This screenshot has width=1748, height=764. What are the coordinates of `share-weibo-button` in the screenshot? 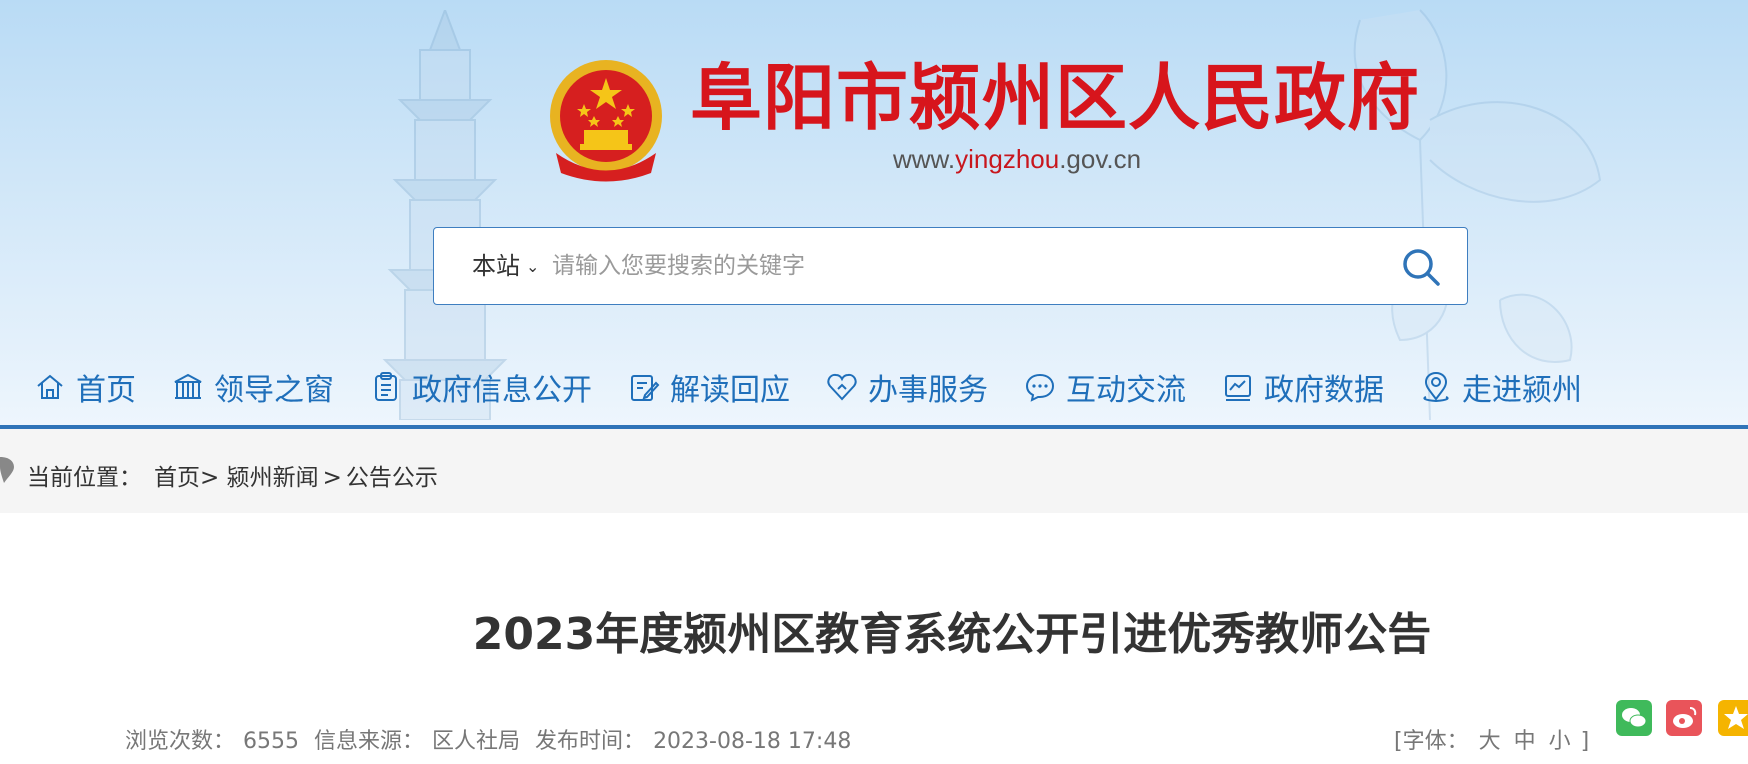 It's located at (1684, 718).